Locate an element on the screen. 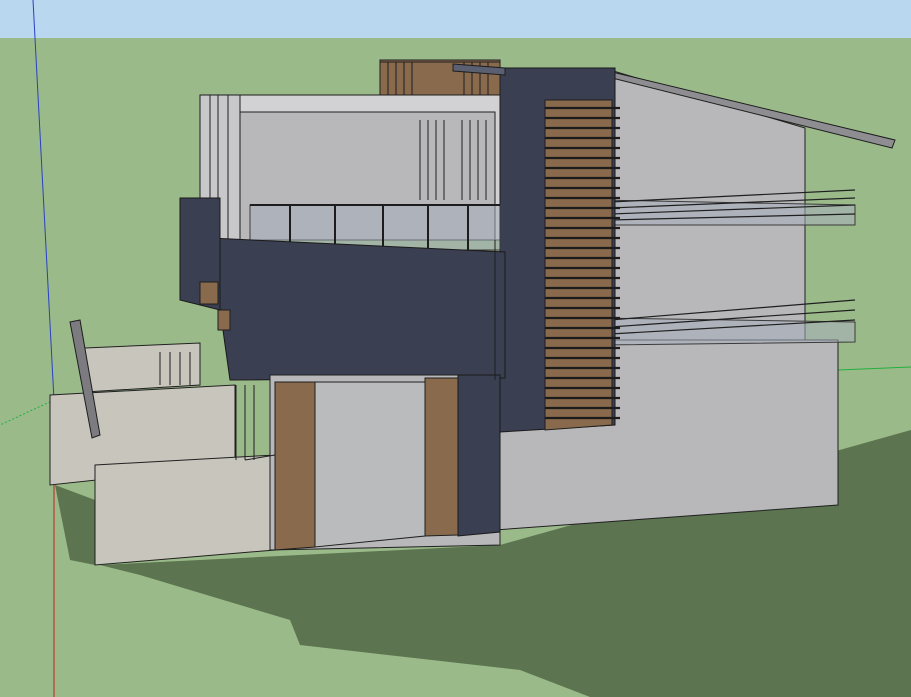 Image resolution: width=911 pixels, height=697 pixels. navy-pier is located at coordinates (479, 455).